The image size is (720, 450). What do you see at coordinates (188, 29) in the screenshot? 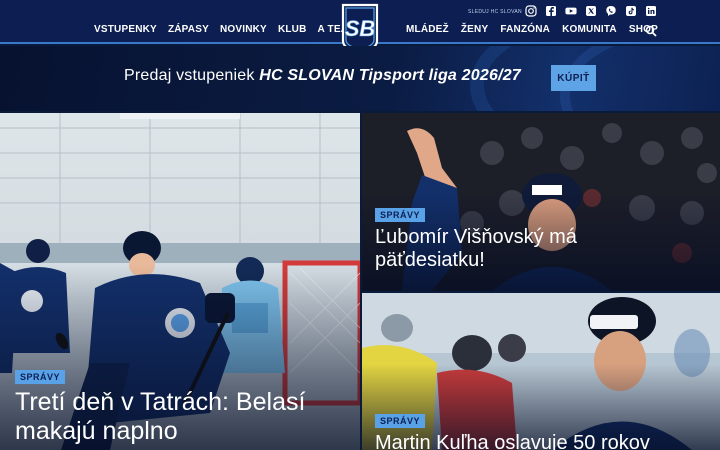
I see `nav-item-zapasy: ZÁPASY` at bounding box center [188, 29].